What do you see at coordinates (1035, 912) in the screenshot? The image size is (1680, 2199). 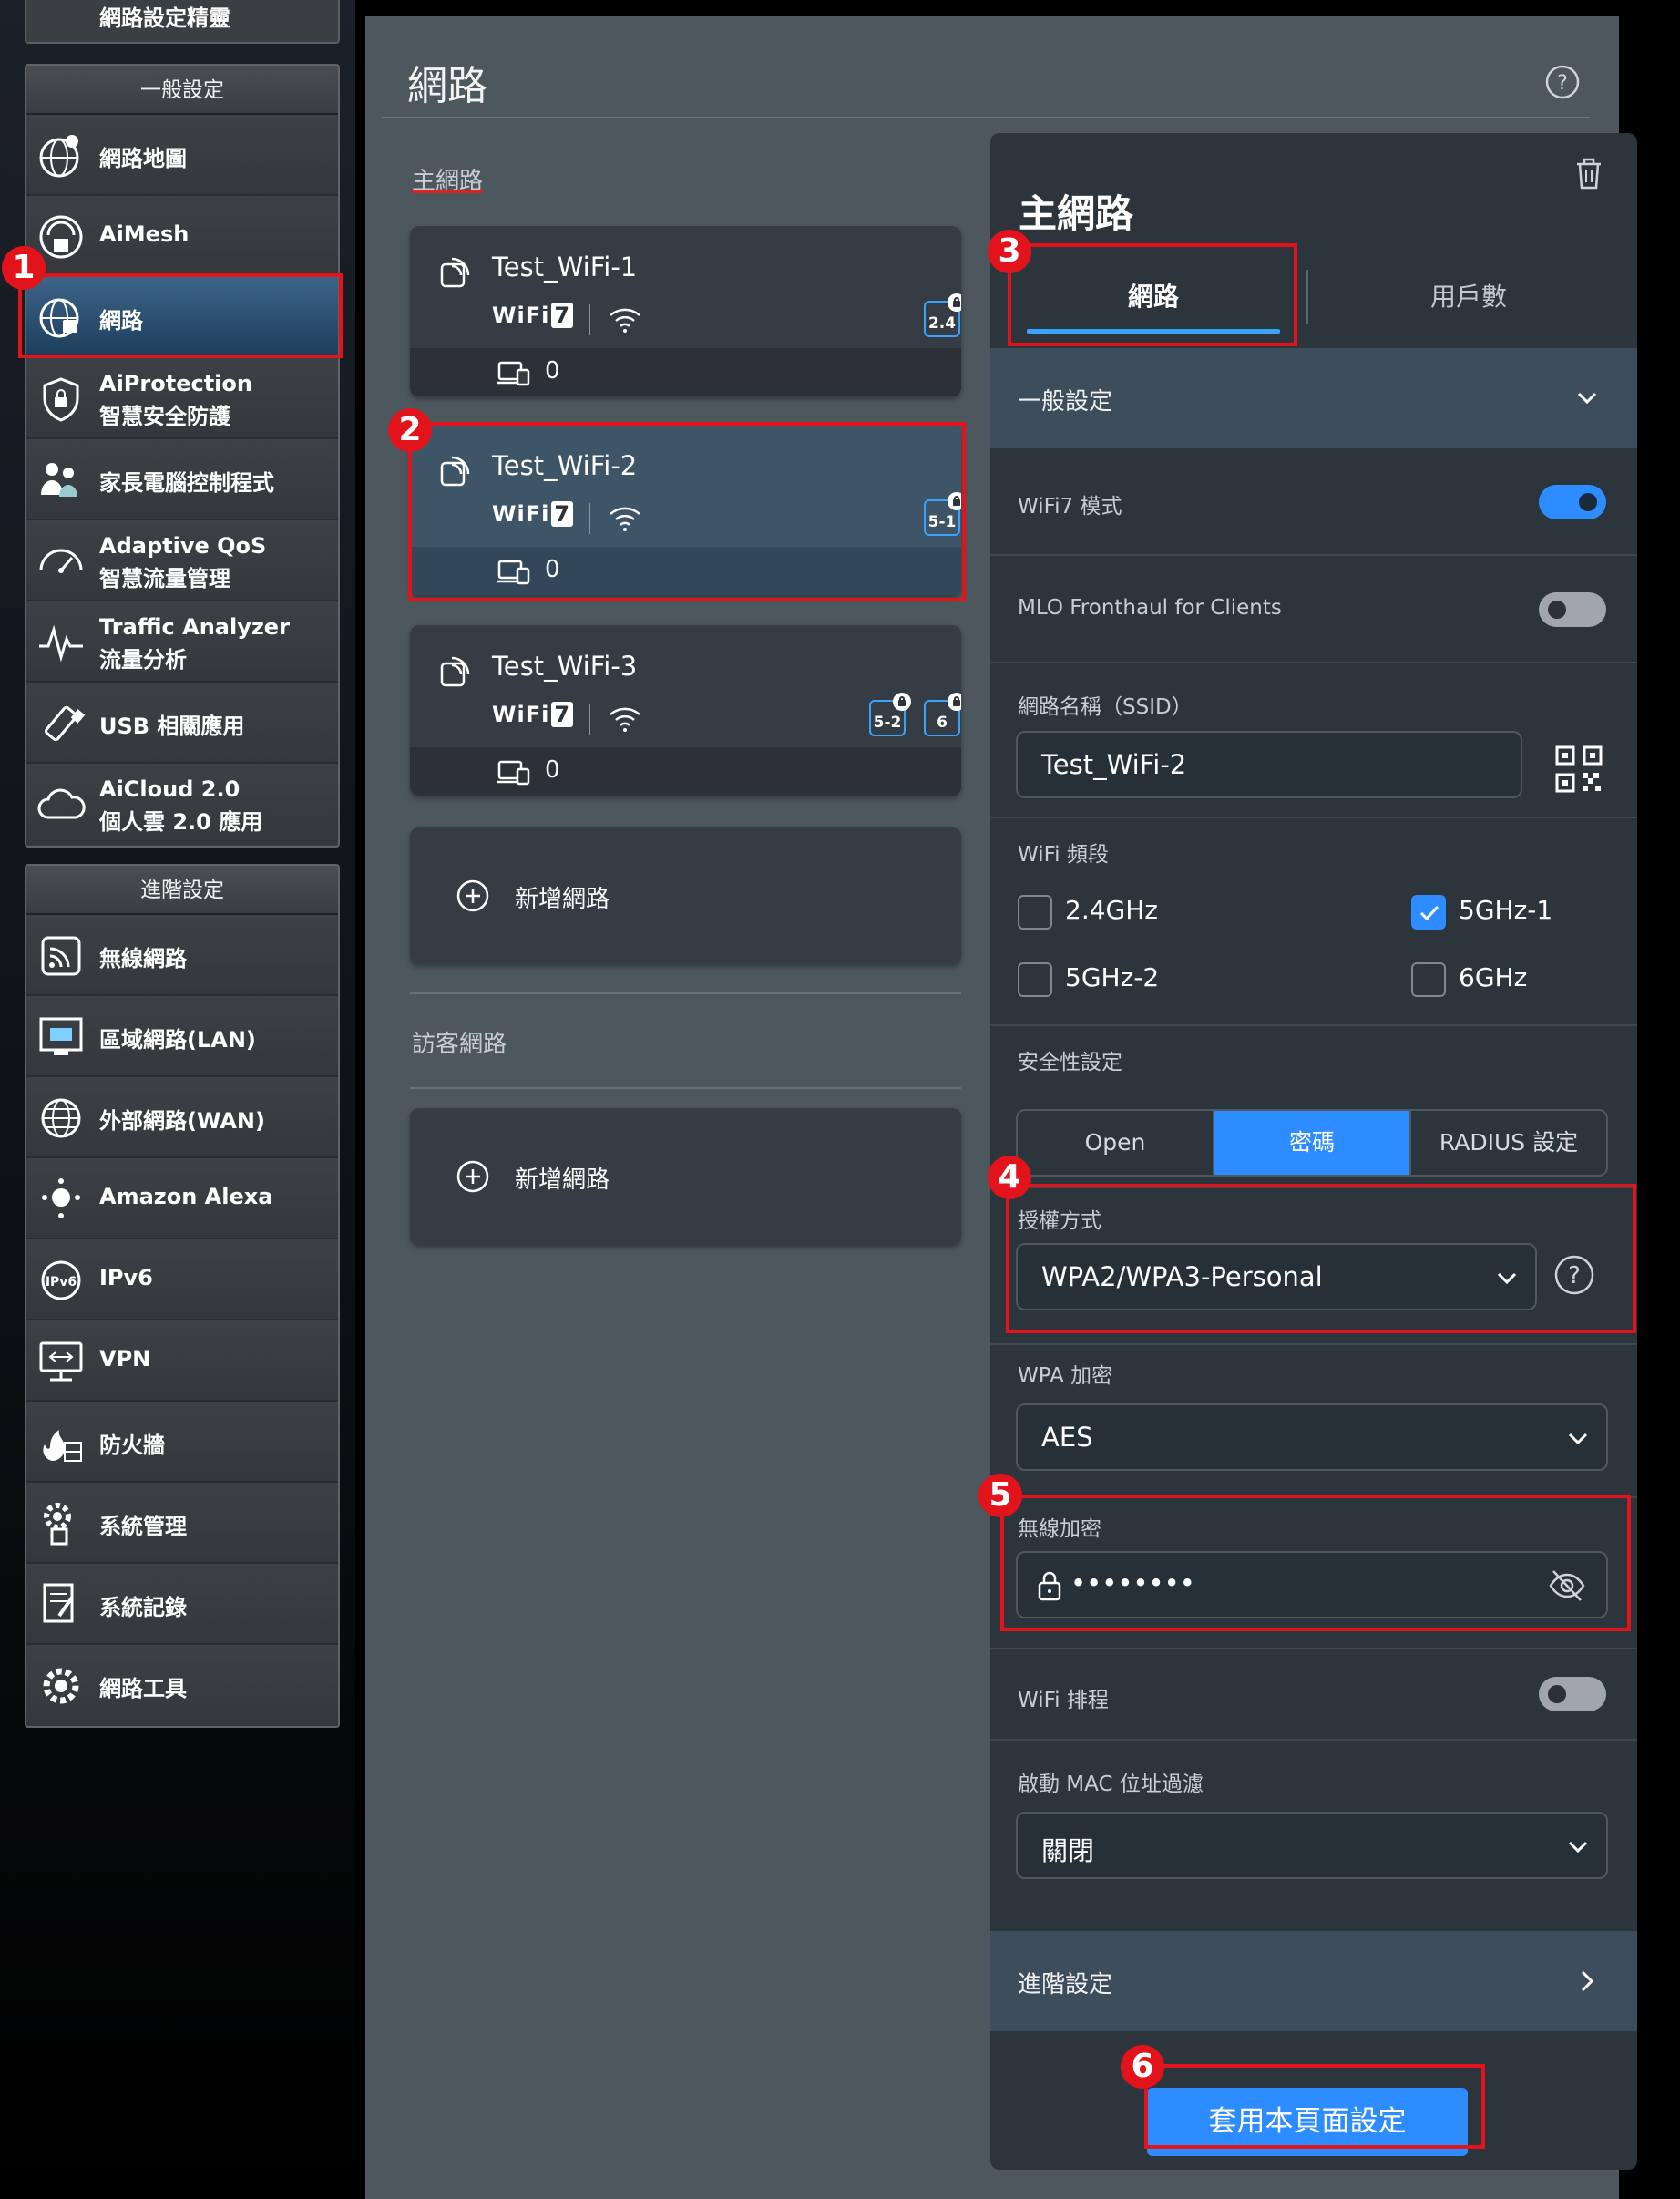 I see `band-2g-checkbox` at bounding box center [1035, 912].